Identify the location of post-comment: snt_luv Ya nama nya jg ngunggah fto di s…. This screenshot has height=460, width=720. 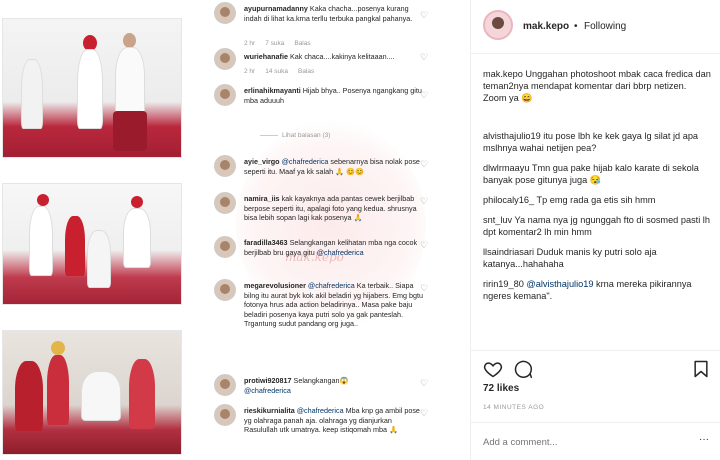
(598, 226).